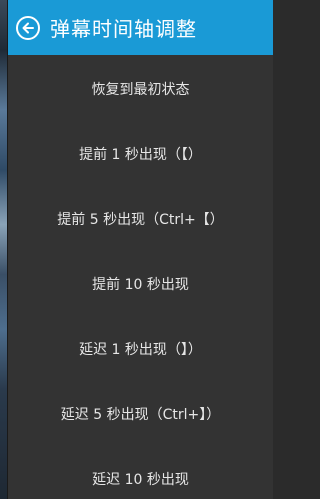 This screenshot has height=499, width=320. What do you see at coordinates (140, 472) in the screenshot?
I see `menu-item-delay-10s: 延迟 10 秒出现` at bounding box center [140, 472].